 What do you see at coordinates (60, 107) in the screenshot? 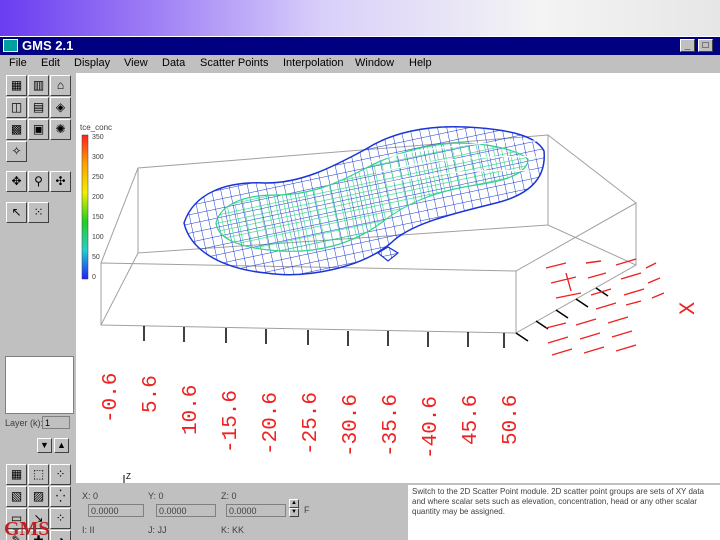
I see `scatter-2d-module-icon: ◈` at bounding box center [60, 107].